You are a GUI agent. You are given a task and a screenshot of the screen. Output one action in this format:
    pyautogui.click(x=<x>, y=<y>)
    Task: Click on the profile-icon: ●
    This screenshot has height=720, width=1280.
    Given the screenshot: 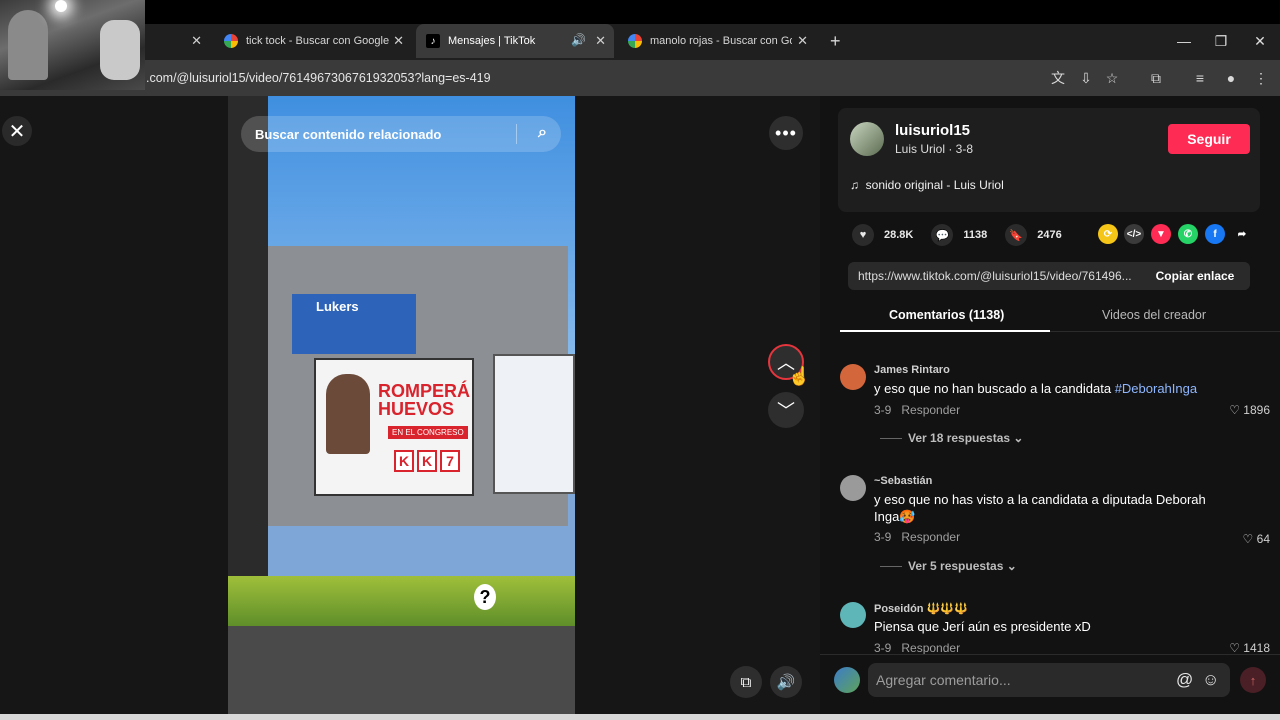 What is the action you would take?
    pyautogui.click(x=1231, y=78)
    